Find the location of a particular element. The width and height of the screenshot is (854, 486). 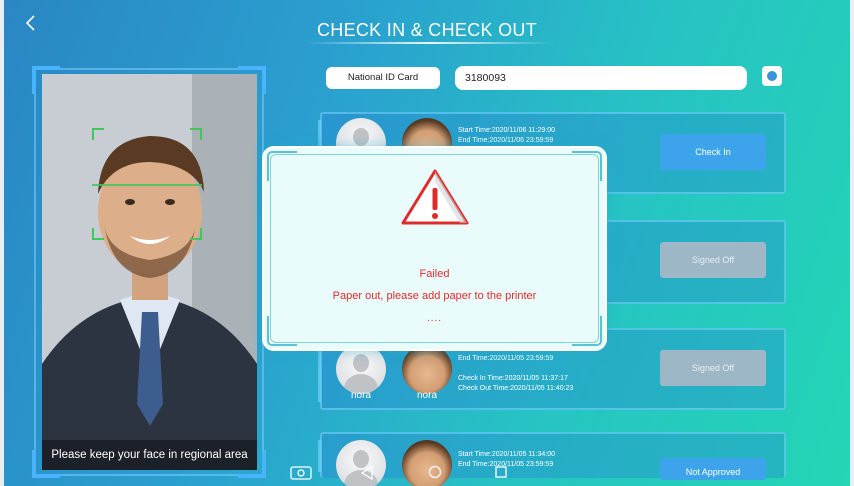

title-underline is located at coordinates (430, 43).